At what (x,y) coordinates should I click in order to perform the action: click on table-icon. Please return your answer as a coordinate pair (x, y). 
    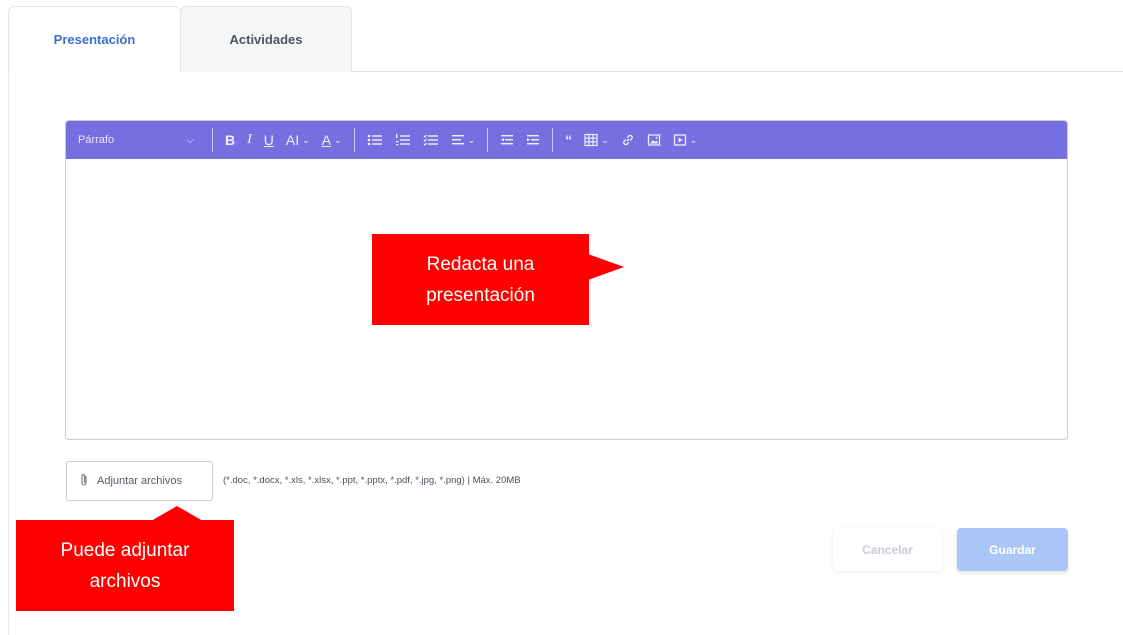
    Looking at the image, I should click on (591, 140).